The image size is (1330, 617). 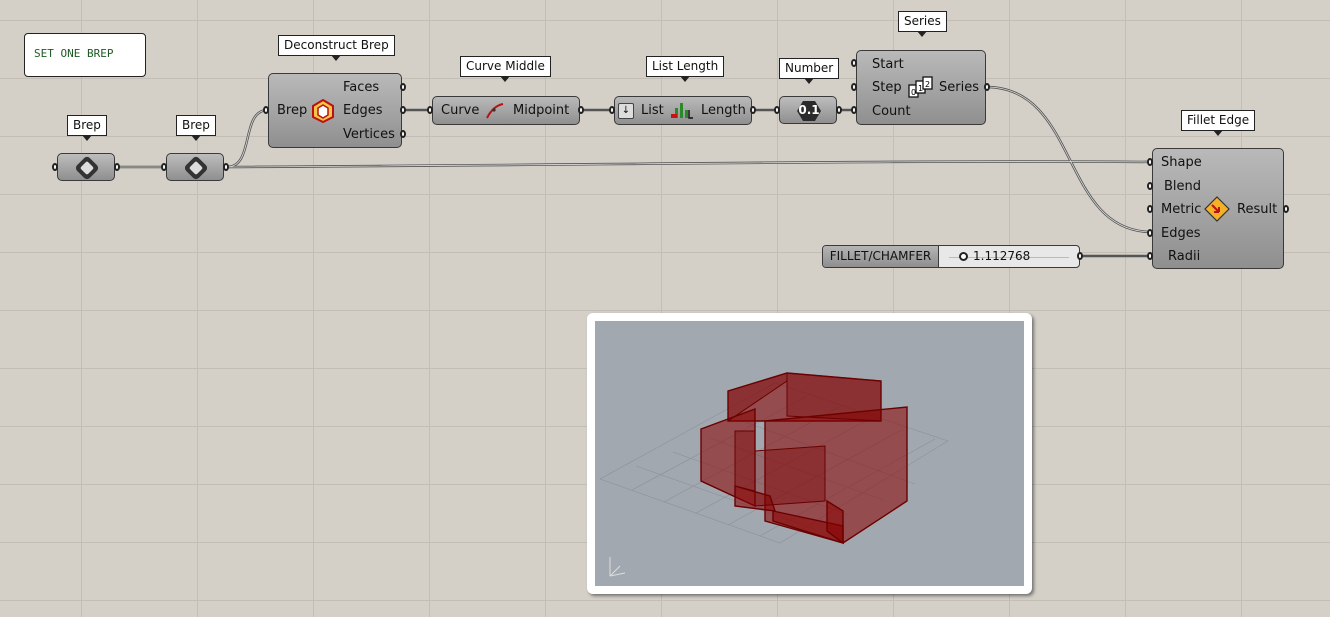 I want to click on deconstruct-vertices-port, so click(x=403, y=134).